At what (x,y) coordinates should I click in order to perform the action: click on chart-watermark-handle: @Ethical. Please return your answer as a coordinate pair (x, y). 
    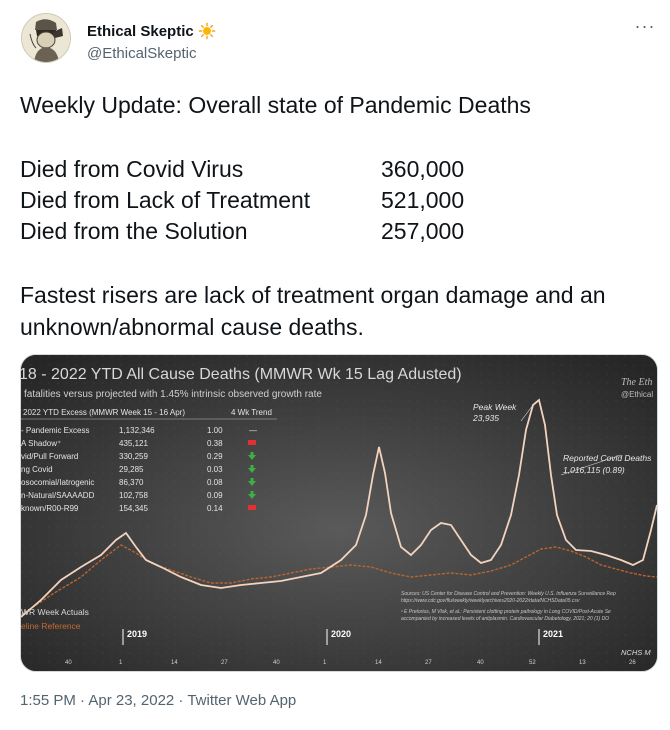
    Looking at the image, I should click on (637, 394).